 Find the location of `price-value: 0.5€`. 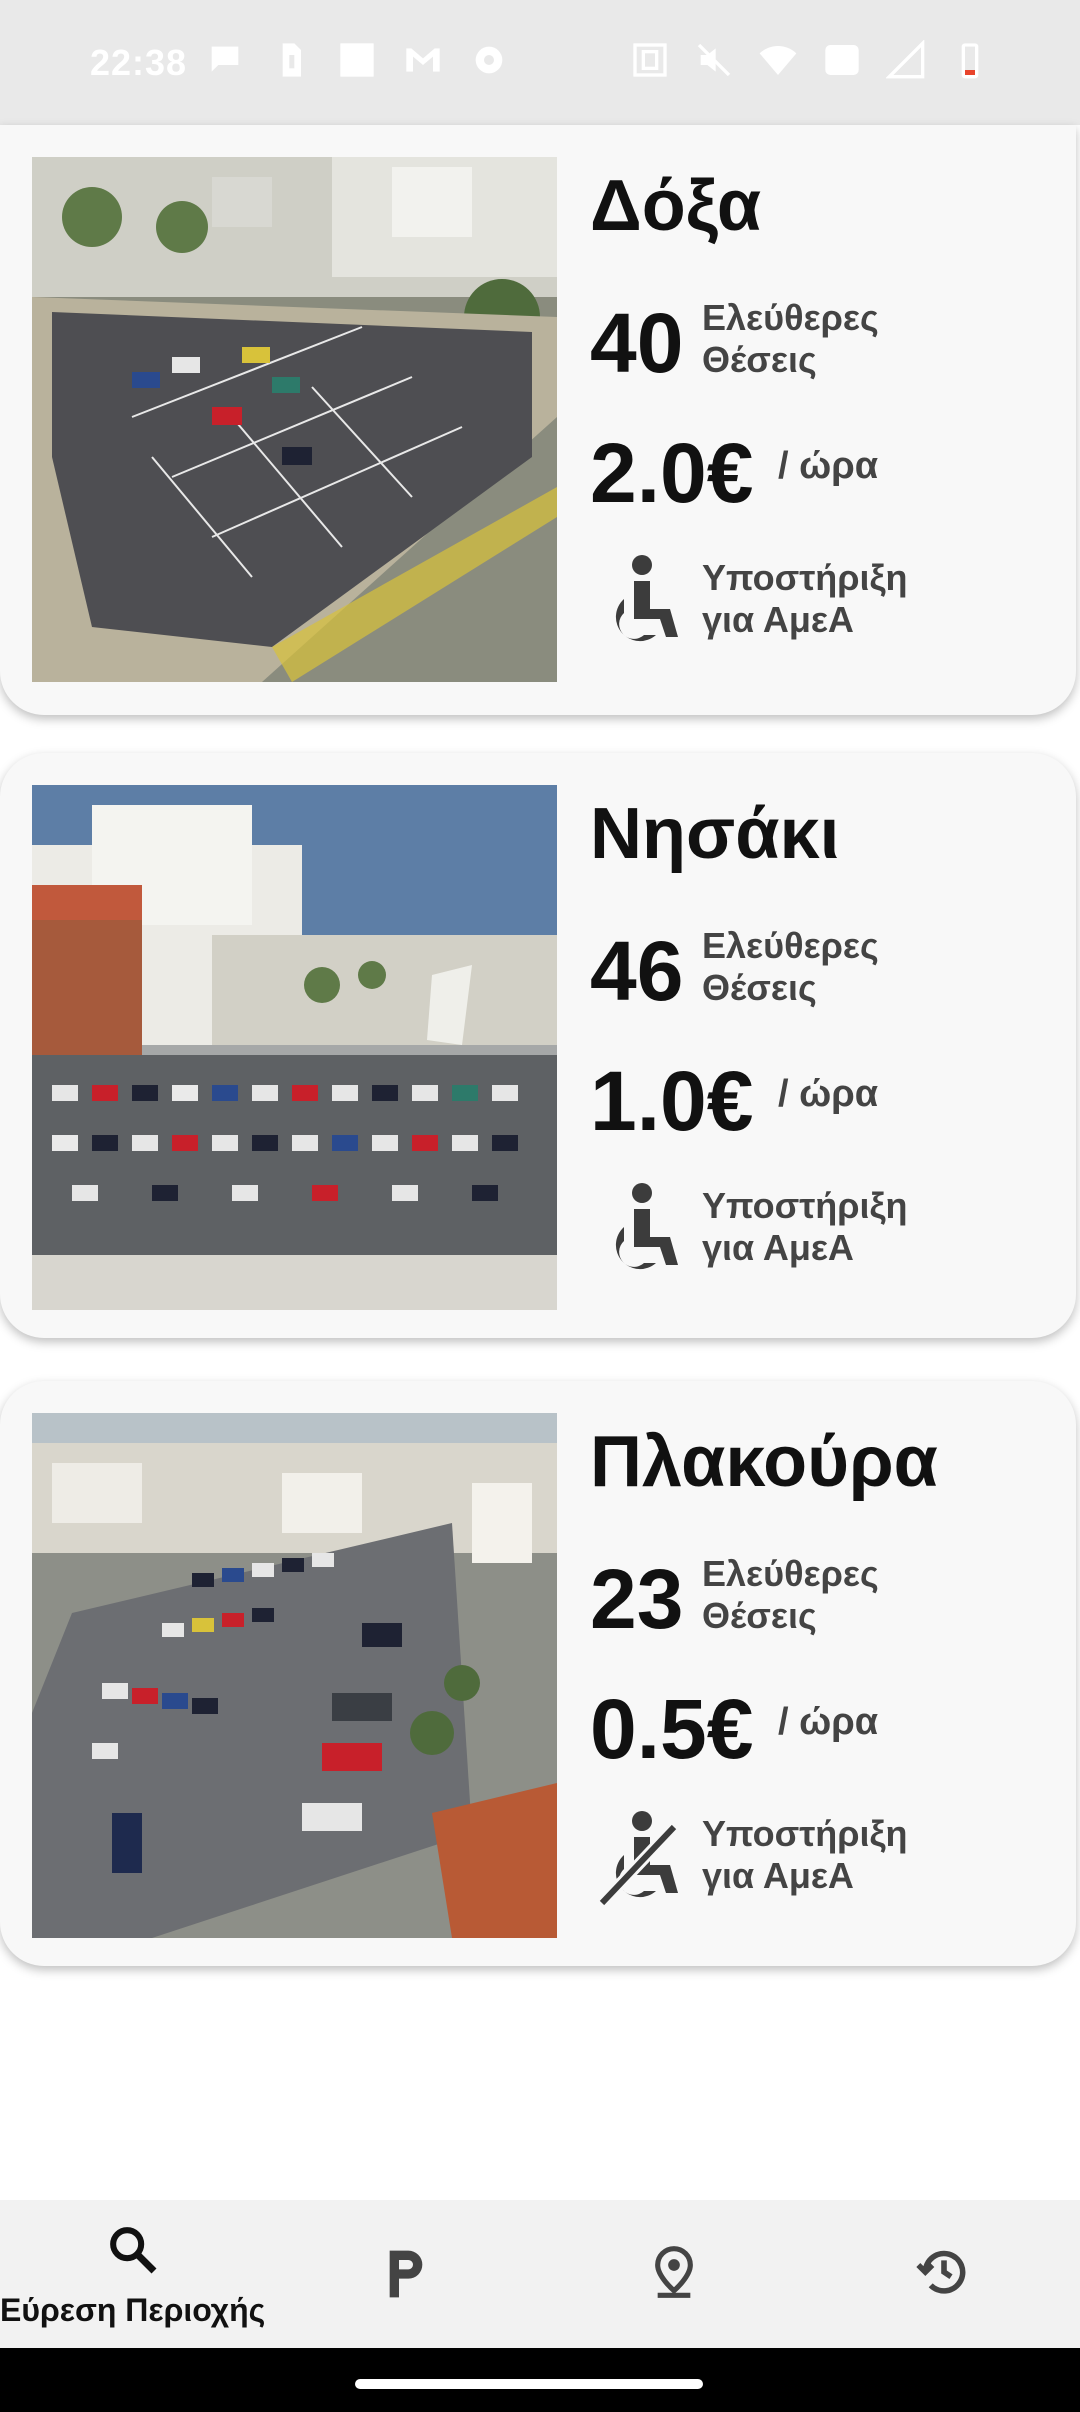

price-value: 0.5€ is located at coordinates (672, 1729).